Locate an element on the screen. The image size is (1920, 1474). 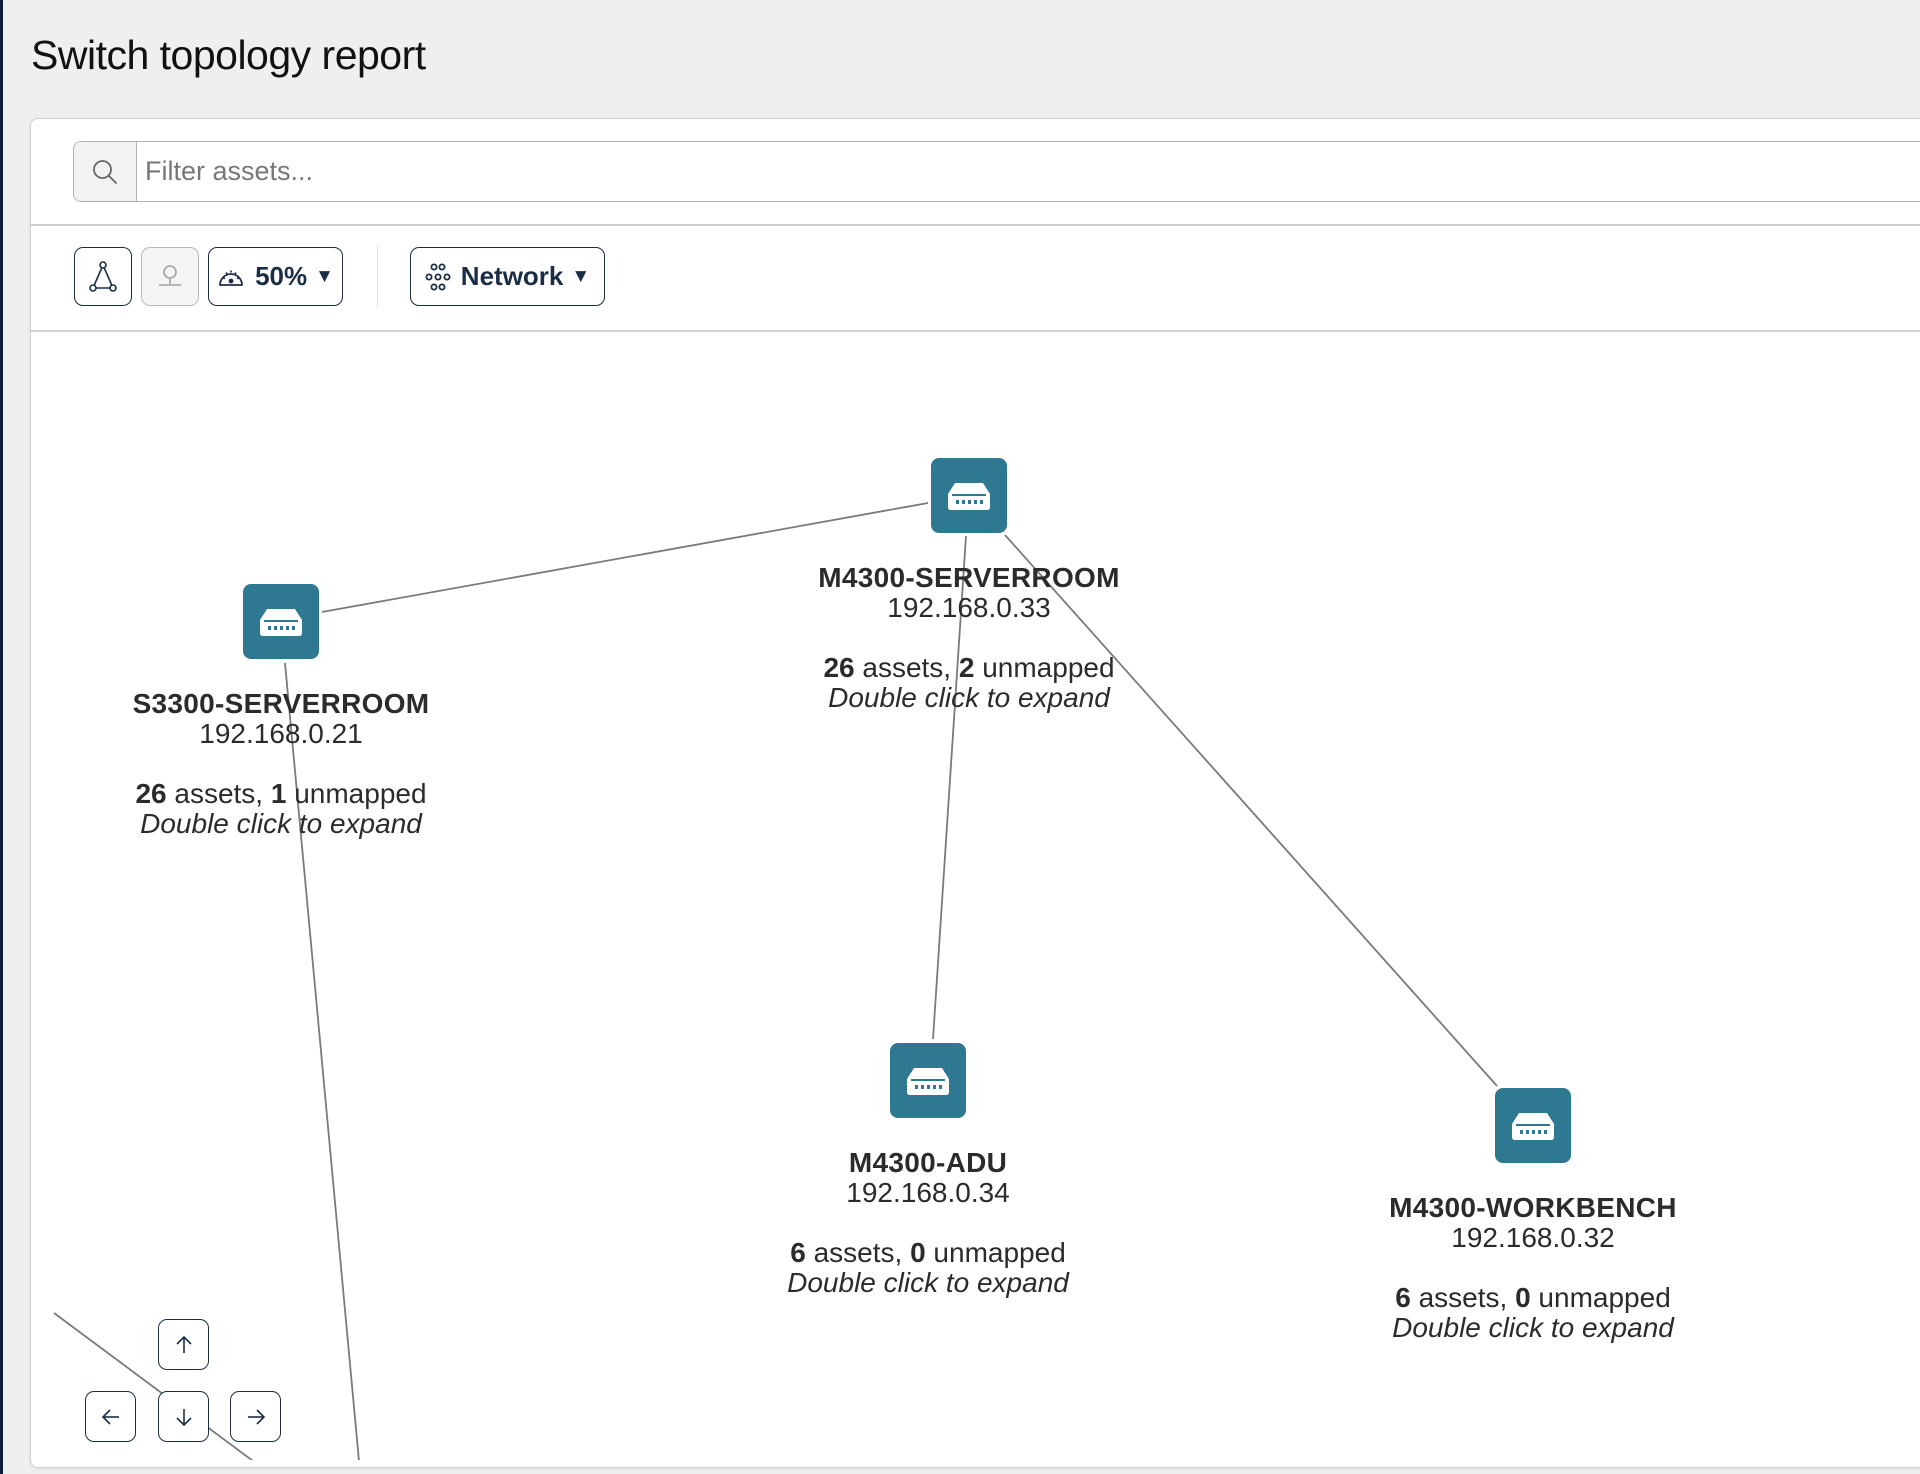
node-stats: 26 assets, 2 unmapped is located at coordinates (969, 668).